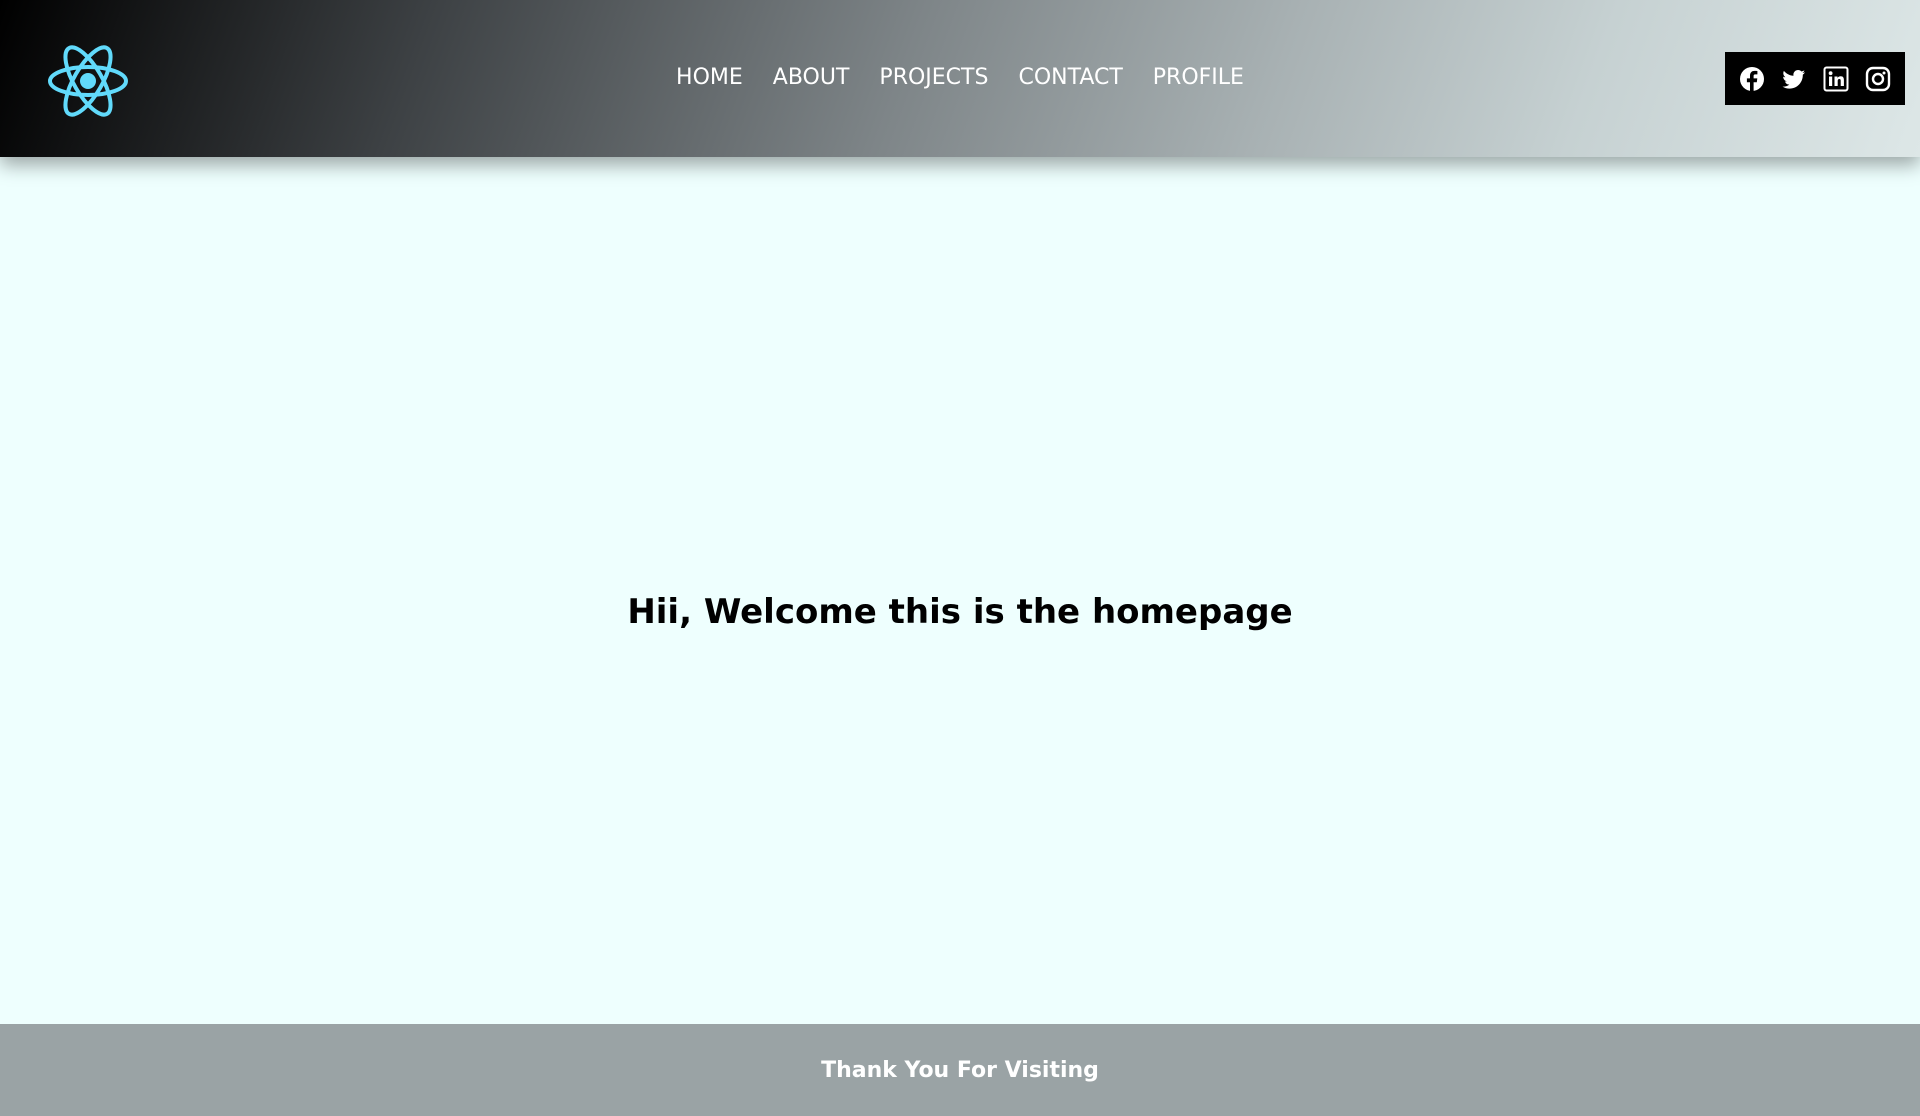 This screenshot has height=1116, width=1920. What do you see at coordinates (811, 77) in the screenshot?
I see `nav-link-about: ABOUT` at bounding box center [811, 77].